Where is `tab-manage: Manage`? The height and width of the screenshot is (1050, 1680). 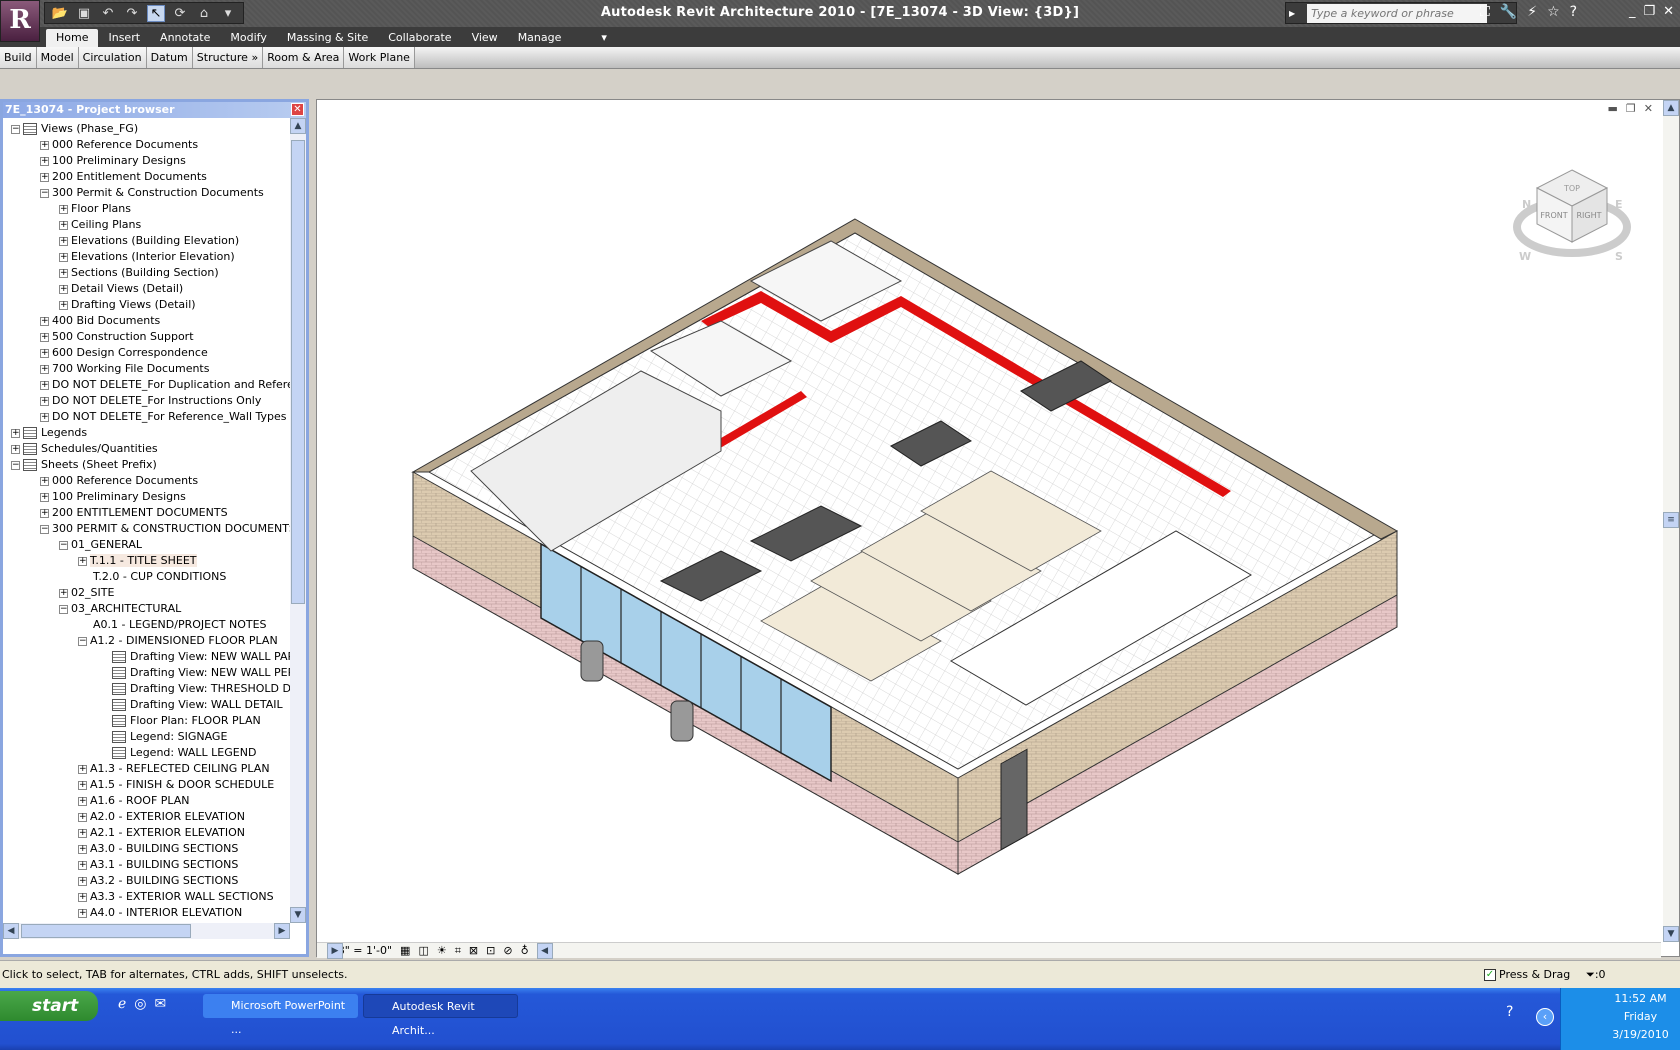 tab-manage: Manage is located at coordinates (540, 38).